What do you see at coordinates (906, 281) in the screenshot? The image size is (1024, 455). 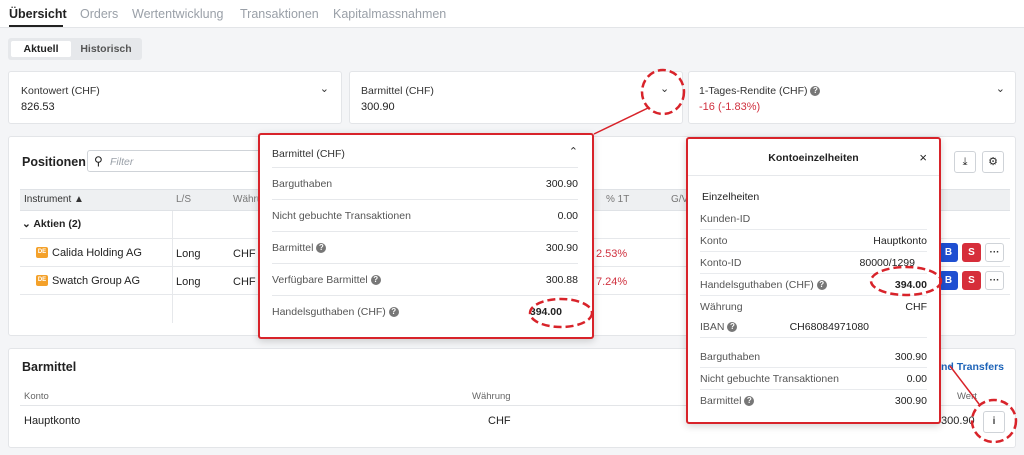 I see `highlight-circle-details-value` at bounding box center [906, 281].